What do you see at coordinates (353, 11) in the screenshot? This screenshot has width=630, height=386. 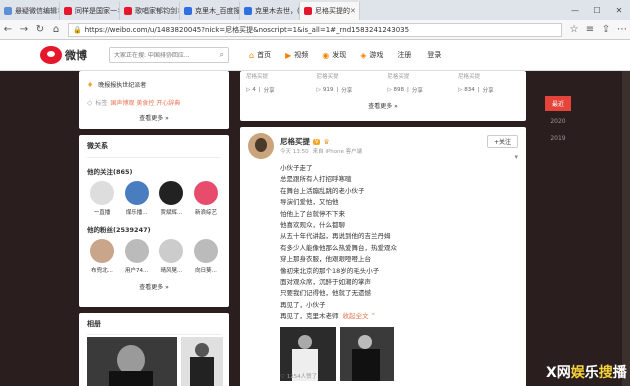 I see `tab-close-icon: ✕` at bounding box center [353, 11].